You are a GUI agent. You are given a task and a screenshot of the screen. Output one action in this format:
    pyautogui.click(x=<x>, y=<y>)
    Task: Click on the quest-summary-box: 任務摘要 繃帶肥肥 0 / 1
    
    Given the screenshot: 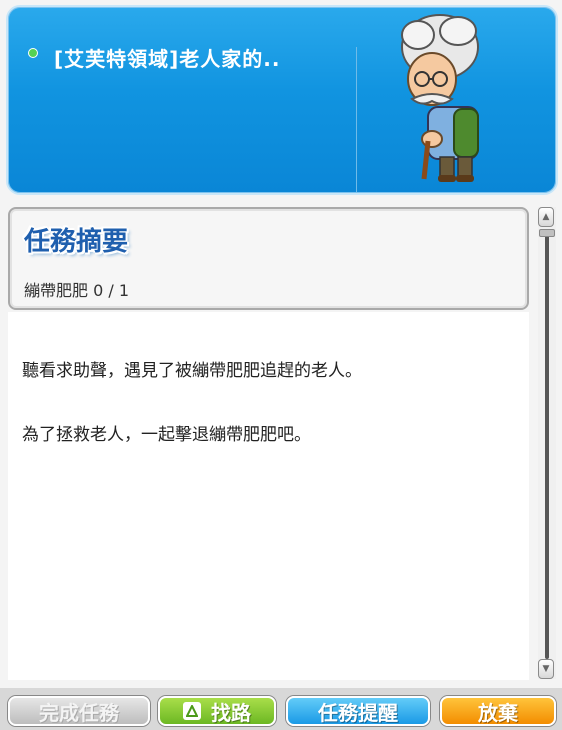 What is the action you would take?
    pyautogui.click(x=268, y=258)
    